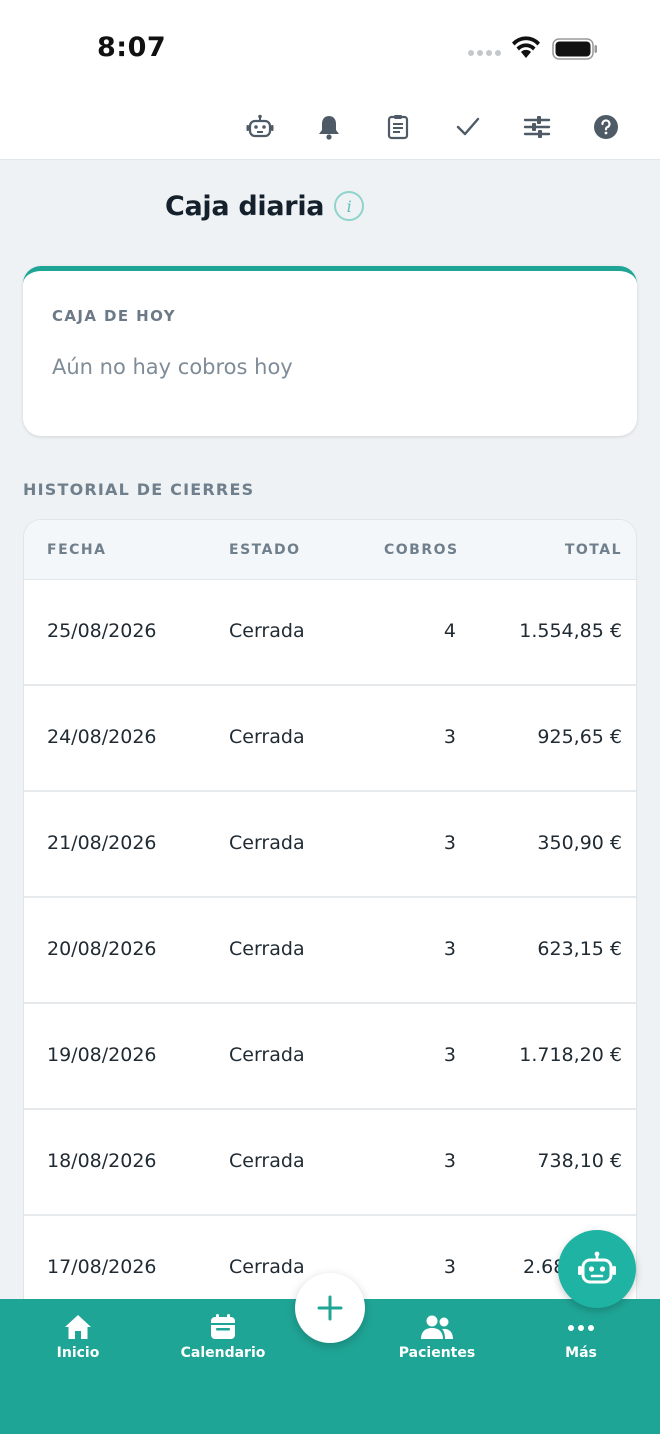 The width and height of the screenshot is (660, 1434). I want to click on more-icon, so click(581, 1328).